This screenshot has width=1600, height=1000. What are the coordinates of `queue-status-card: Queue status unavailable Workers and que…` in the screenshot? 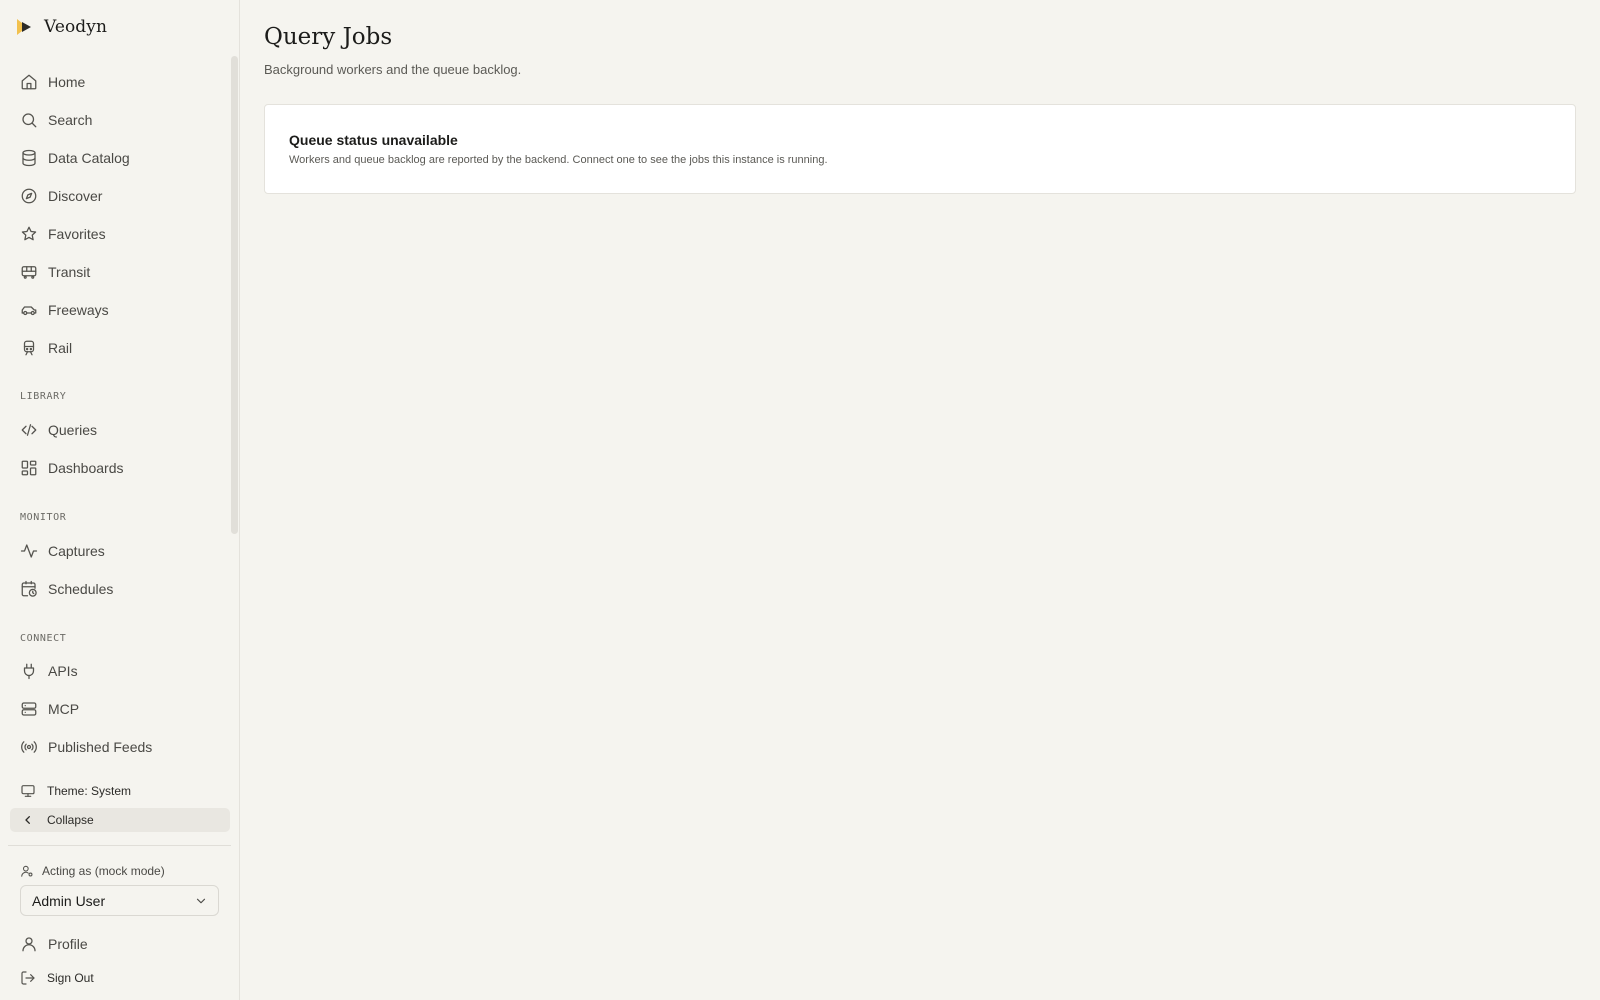 It's located at (920, 149).